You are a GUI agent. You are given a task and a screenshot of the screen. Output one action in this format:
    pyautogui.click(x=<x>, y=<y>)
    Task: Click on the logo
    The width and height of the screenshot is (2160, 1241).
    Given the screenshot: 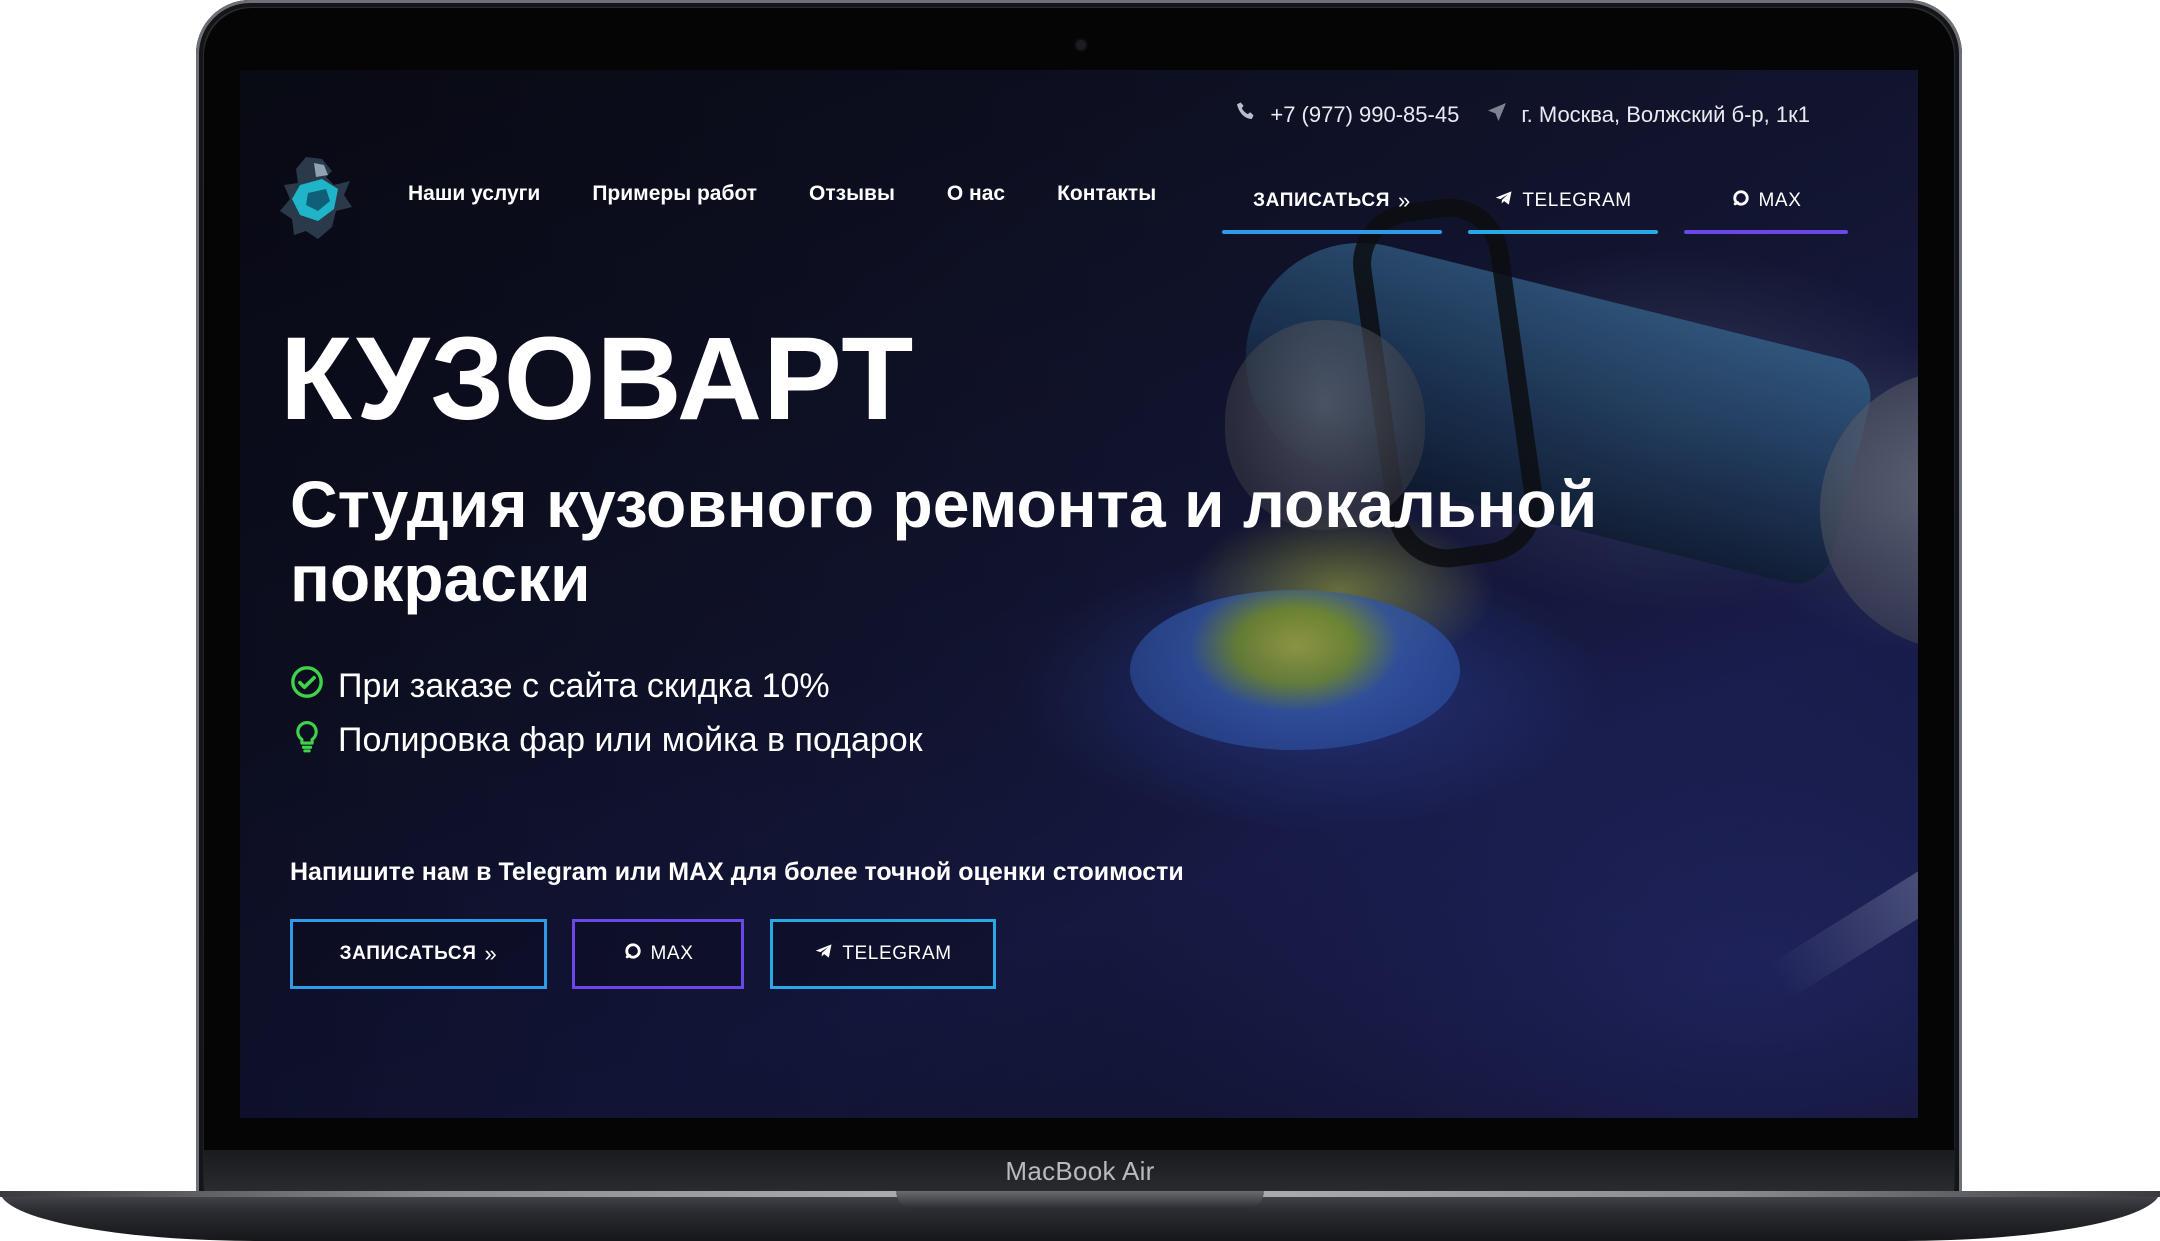 What is the action you would take?
    pyautogui.click(x=316, y=198)
    